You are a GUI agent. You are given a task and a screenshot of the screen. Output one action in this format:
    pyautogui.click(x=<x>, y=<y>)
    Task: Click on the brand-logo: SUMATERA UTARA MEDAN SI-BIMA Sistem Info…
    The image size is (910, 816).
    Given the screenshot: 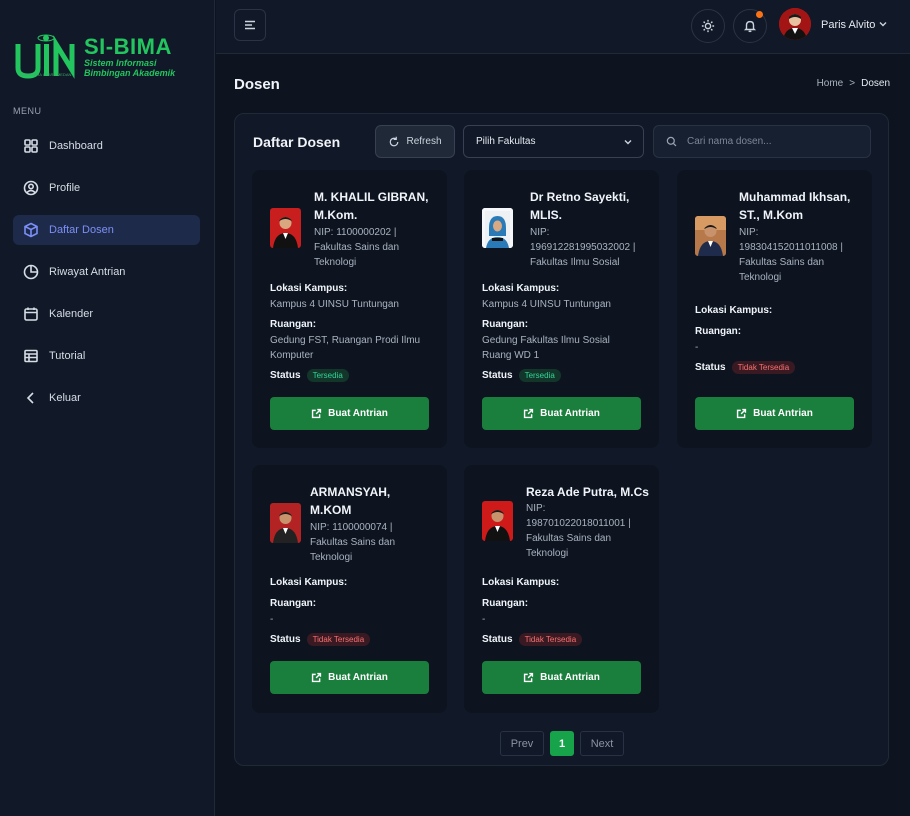 What is the action you would take?
    pyautogui.click(x=107, y=52)
    